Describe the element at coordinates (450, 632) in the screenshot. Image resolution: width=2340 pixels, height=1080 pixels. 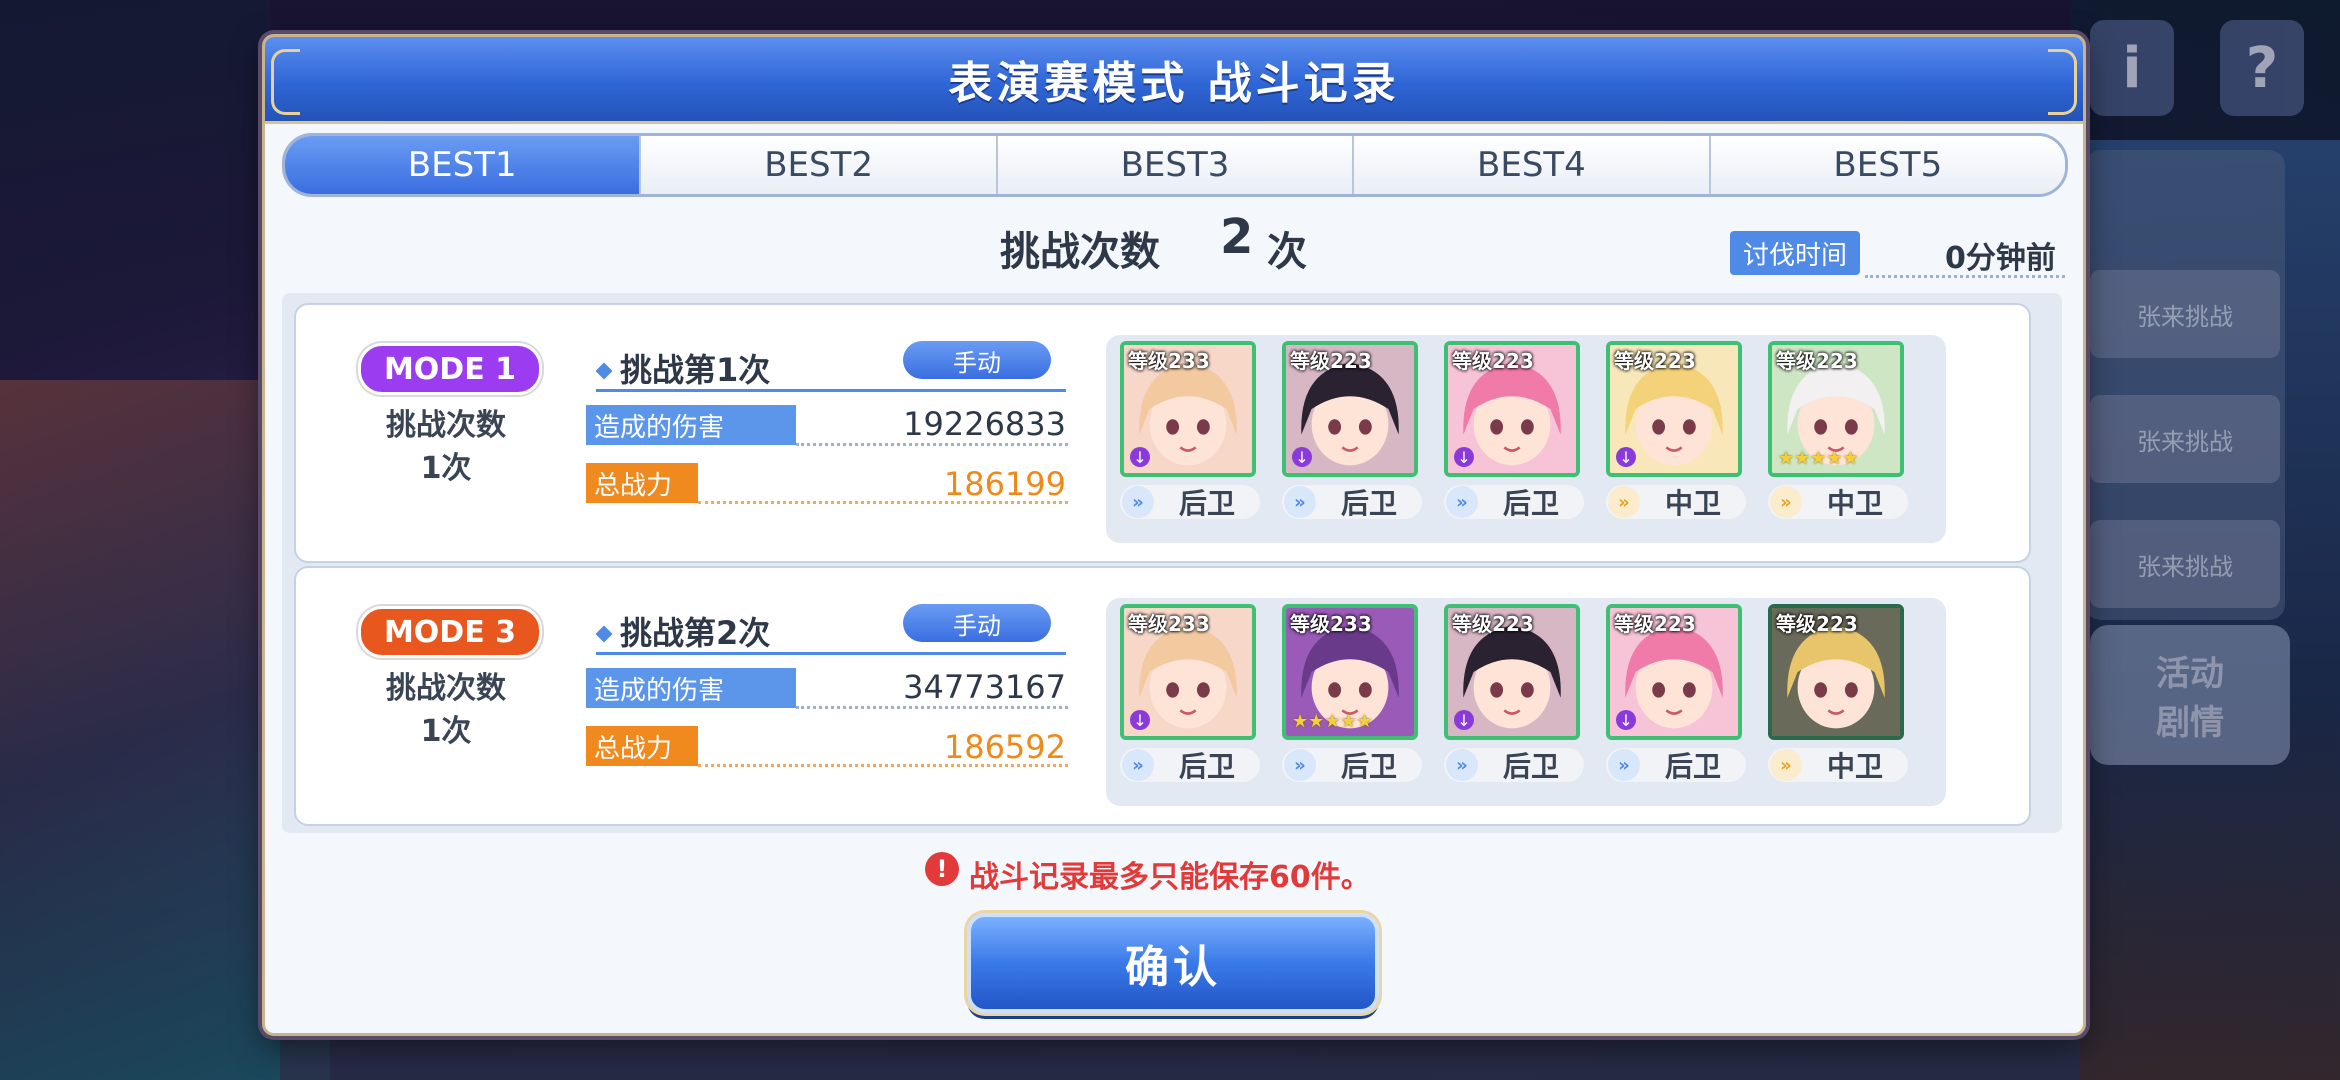
I see `mode-badge: MODE 3` at that location.